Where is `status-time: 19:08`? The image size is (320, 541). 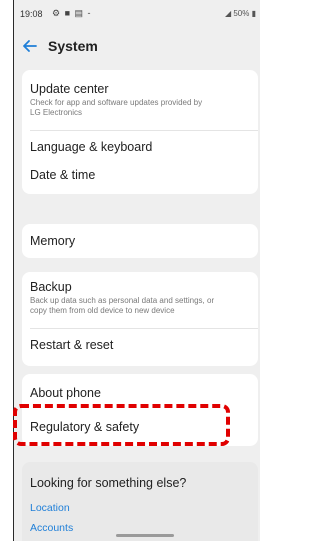 status-time: 19:08 is located at coordinates (31, 14).